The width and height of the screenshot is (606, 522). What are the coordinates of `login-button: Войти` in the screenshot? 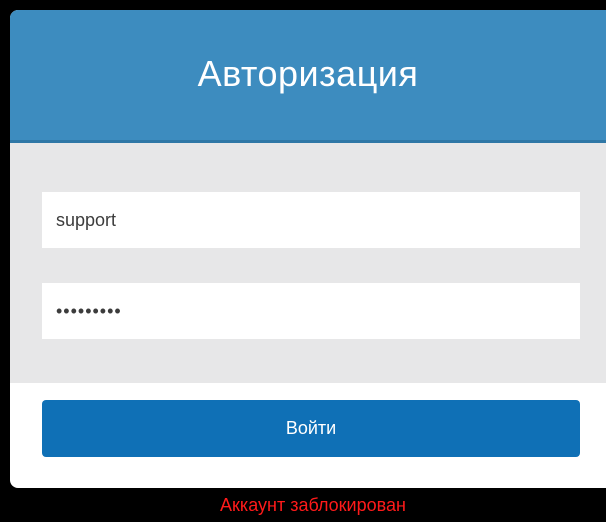 It's located at (311, 428).